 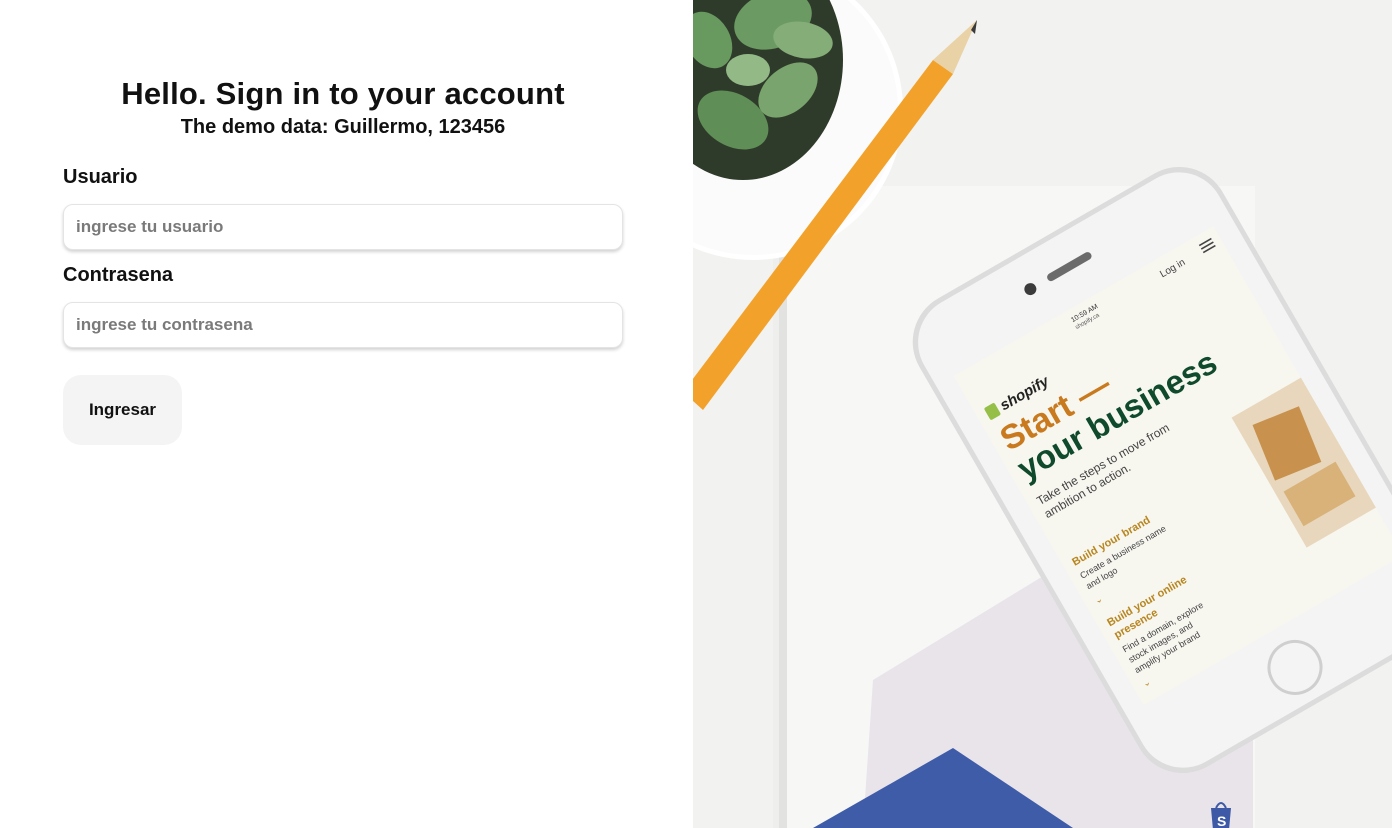 I want to click on username-input, so click(x=343, y=227).